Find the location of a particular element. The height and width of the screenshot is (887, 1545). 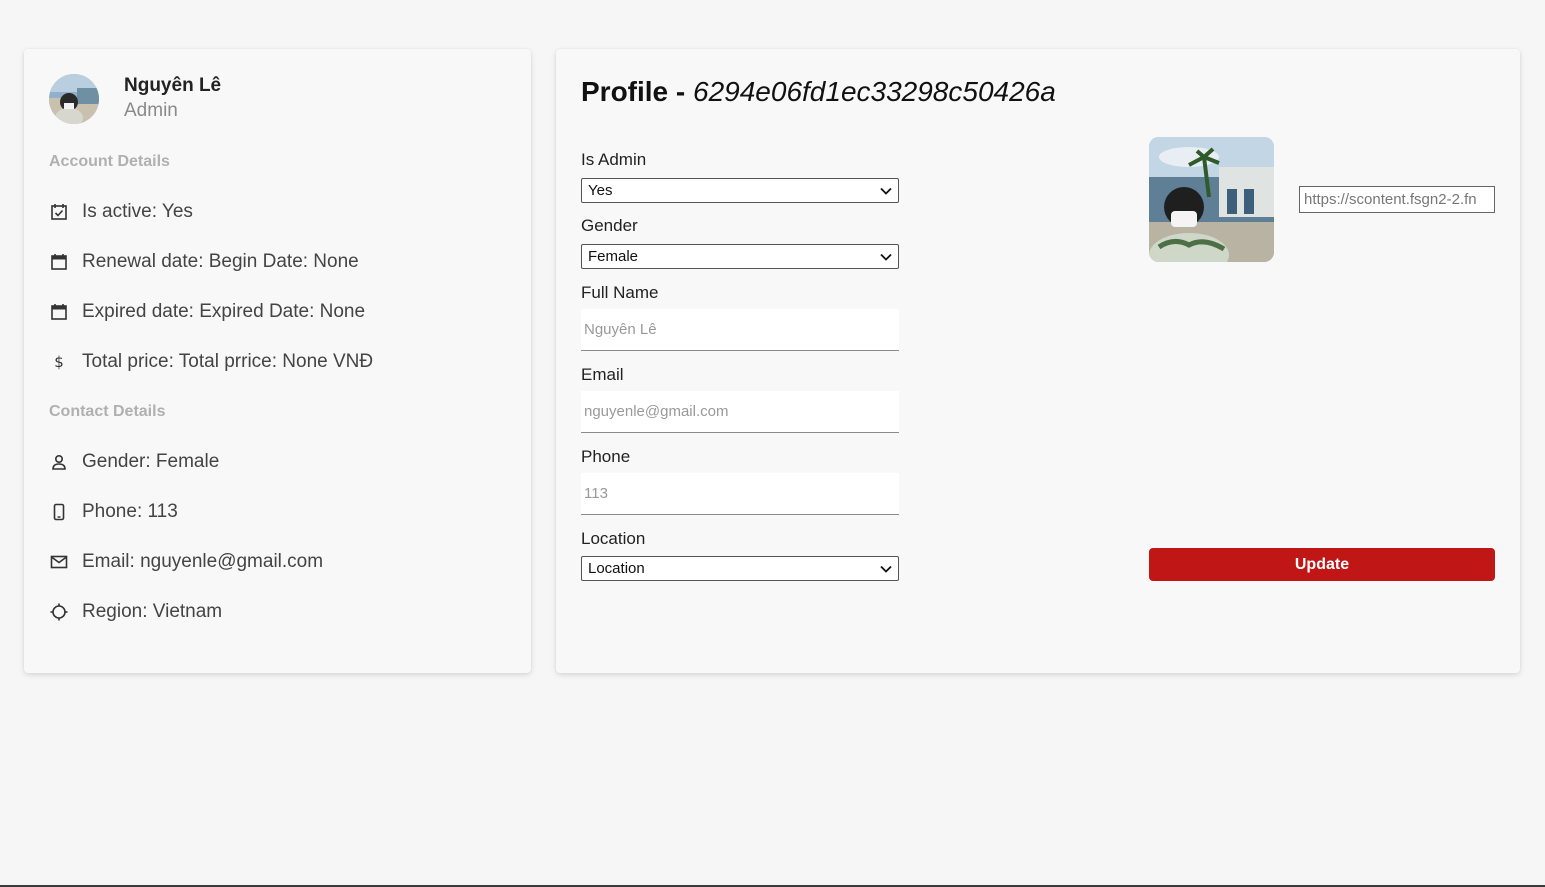

email-field: nguyenle@gmail.com is located at coordinates (740, 412).